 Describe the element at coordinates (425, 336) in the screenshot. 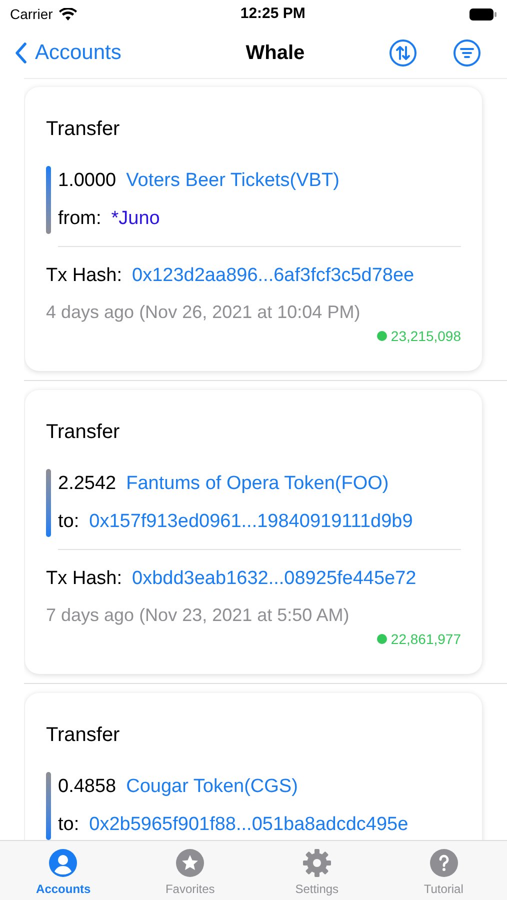

I see `block-number: 23,215,098` at that location.